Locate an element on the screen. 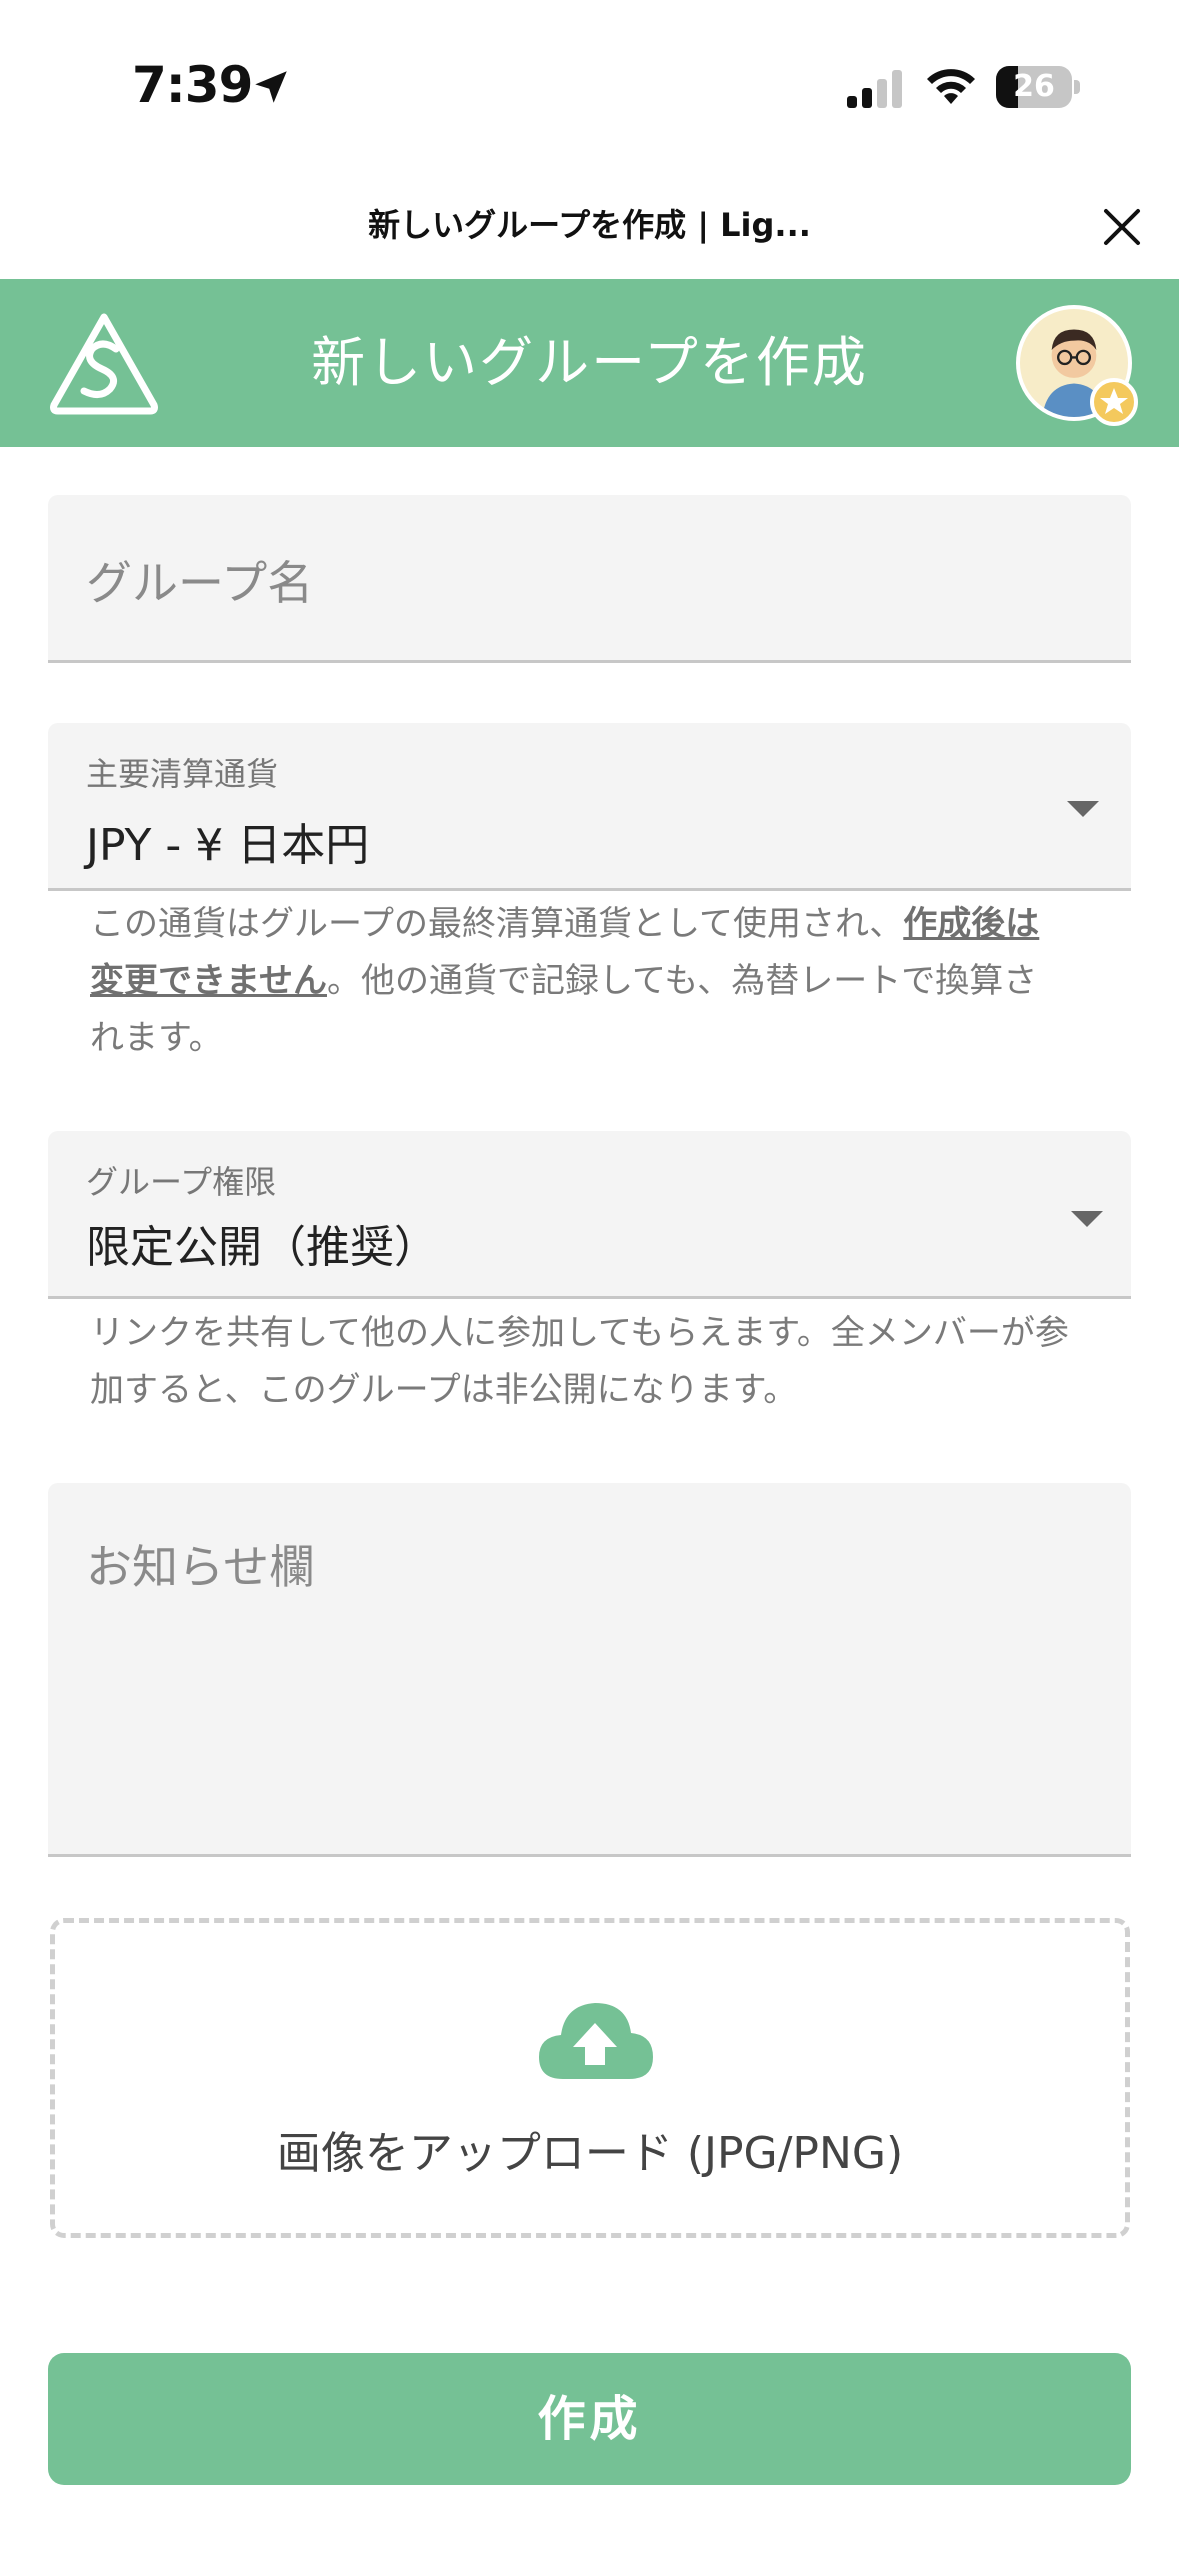 Image resolution: width=1179 pixels, height=2556 pixels. status-time: 7:39 is located at coordinates (192, 85).